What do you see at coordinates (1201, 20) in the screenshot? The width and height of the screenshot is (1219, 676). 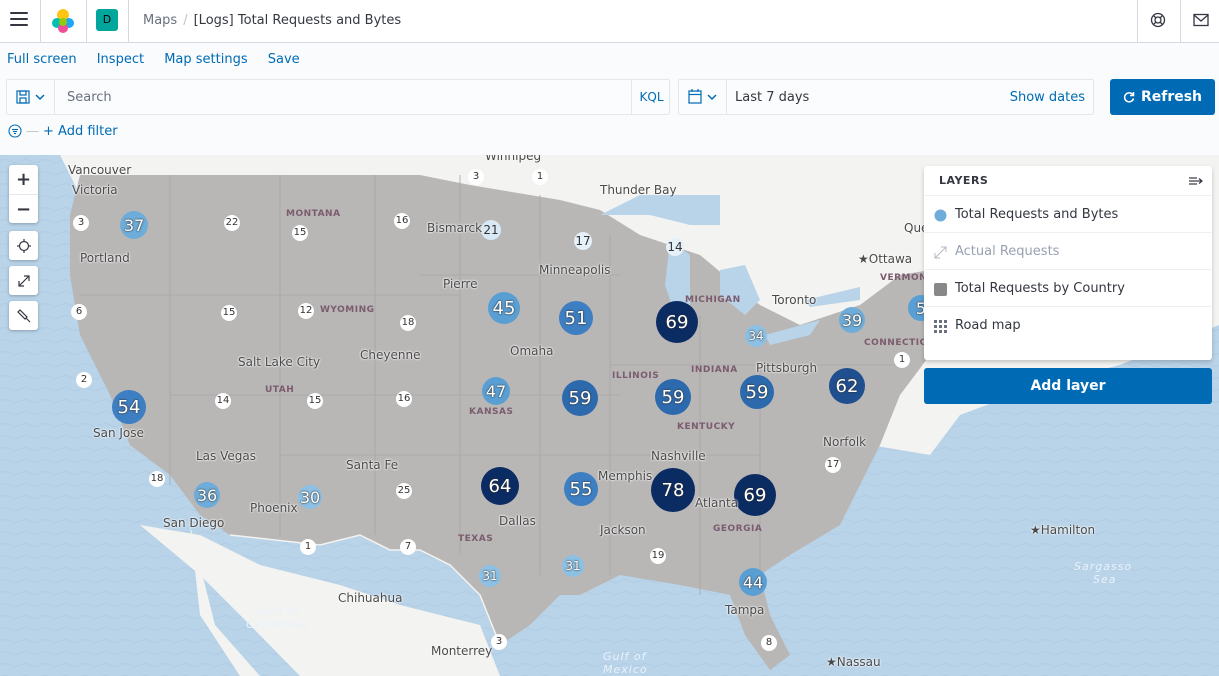 I see `mail-icon` at bounding box center [1201, 20].